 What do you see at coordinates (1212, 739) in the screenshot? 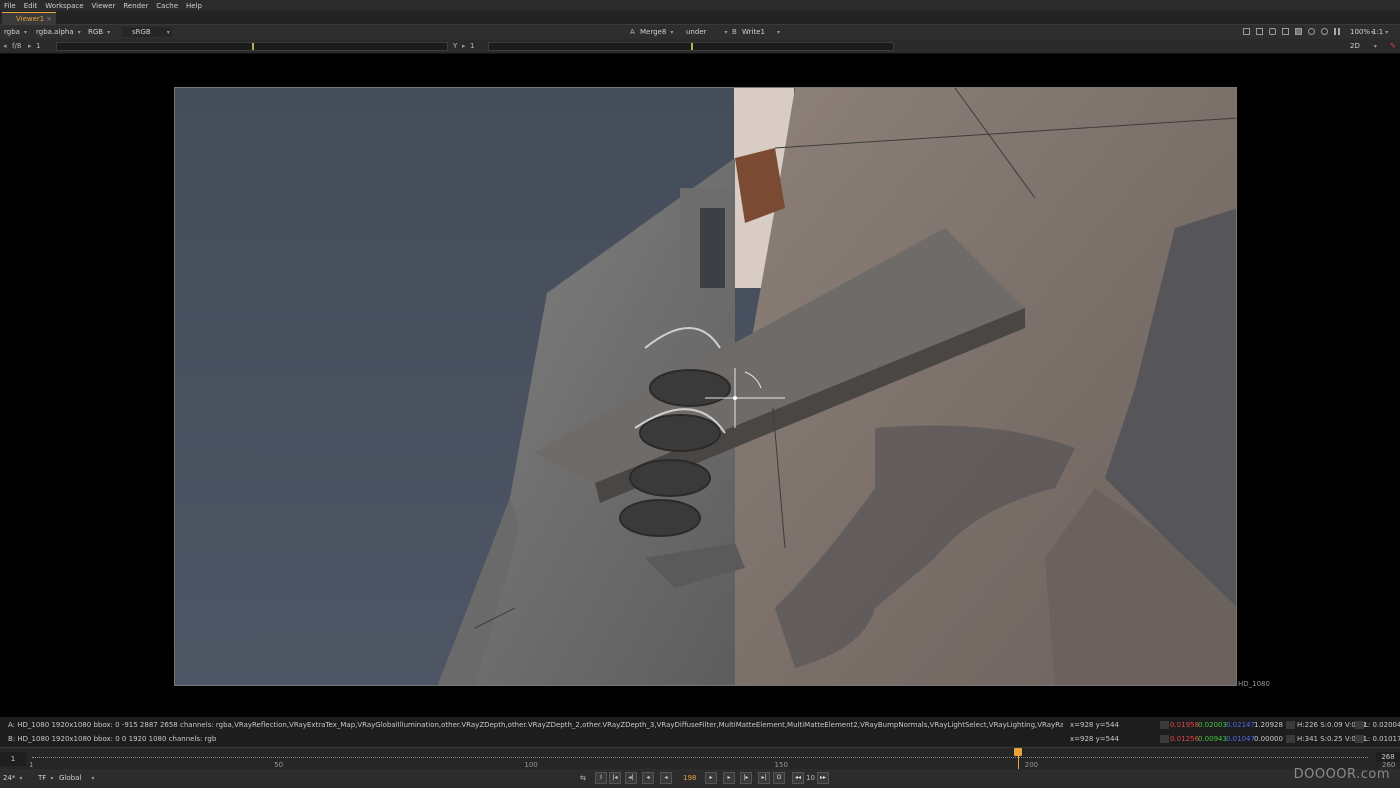
I see `info-b-green: 0.00943` at bounding box center [1212, 739].